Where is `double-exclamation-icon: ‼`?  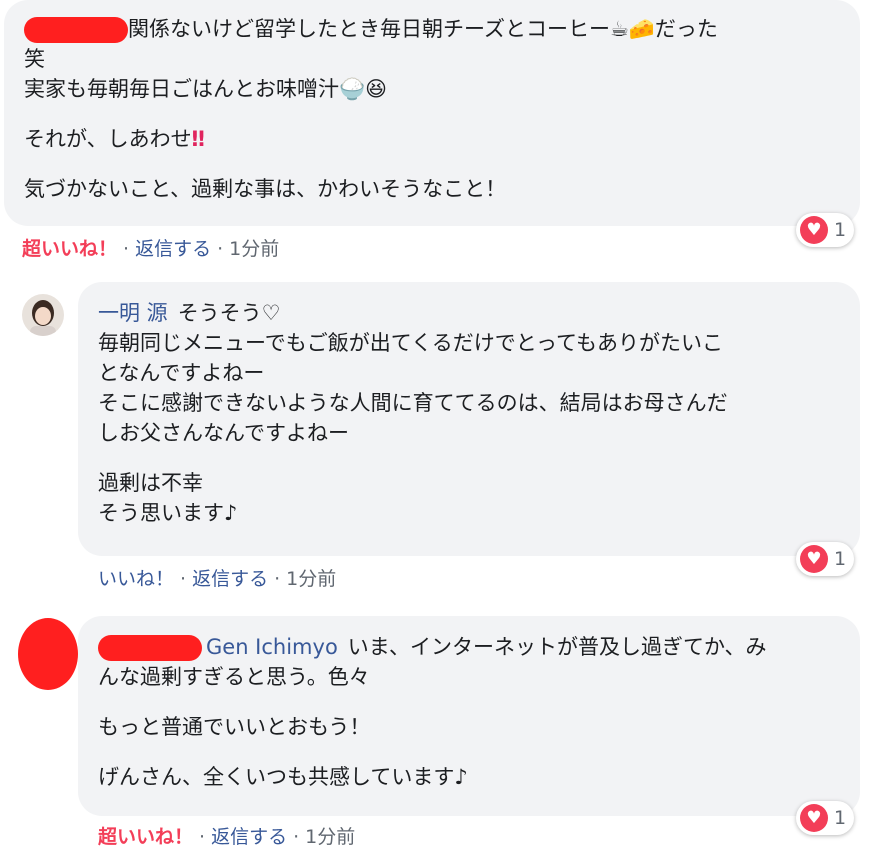 double-exclamation-icon: ‼ is located at coordinates (198, 139).